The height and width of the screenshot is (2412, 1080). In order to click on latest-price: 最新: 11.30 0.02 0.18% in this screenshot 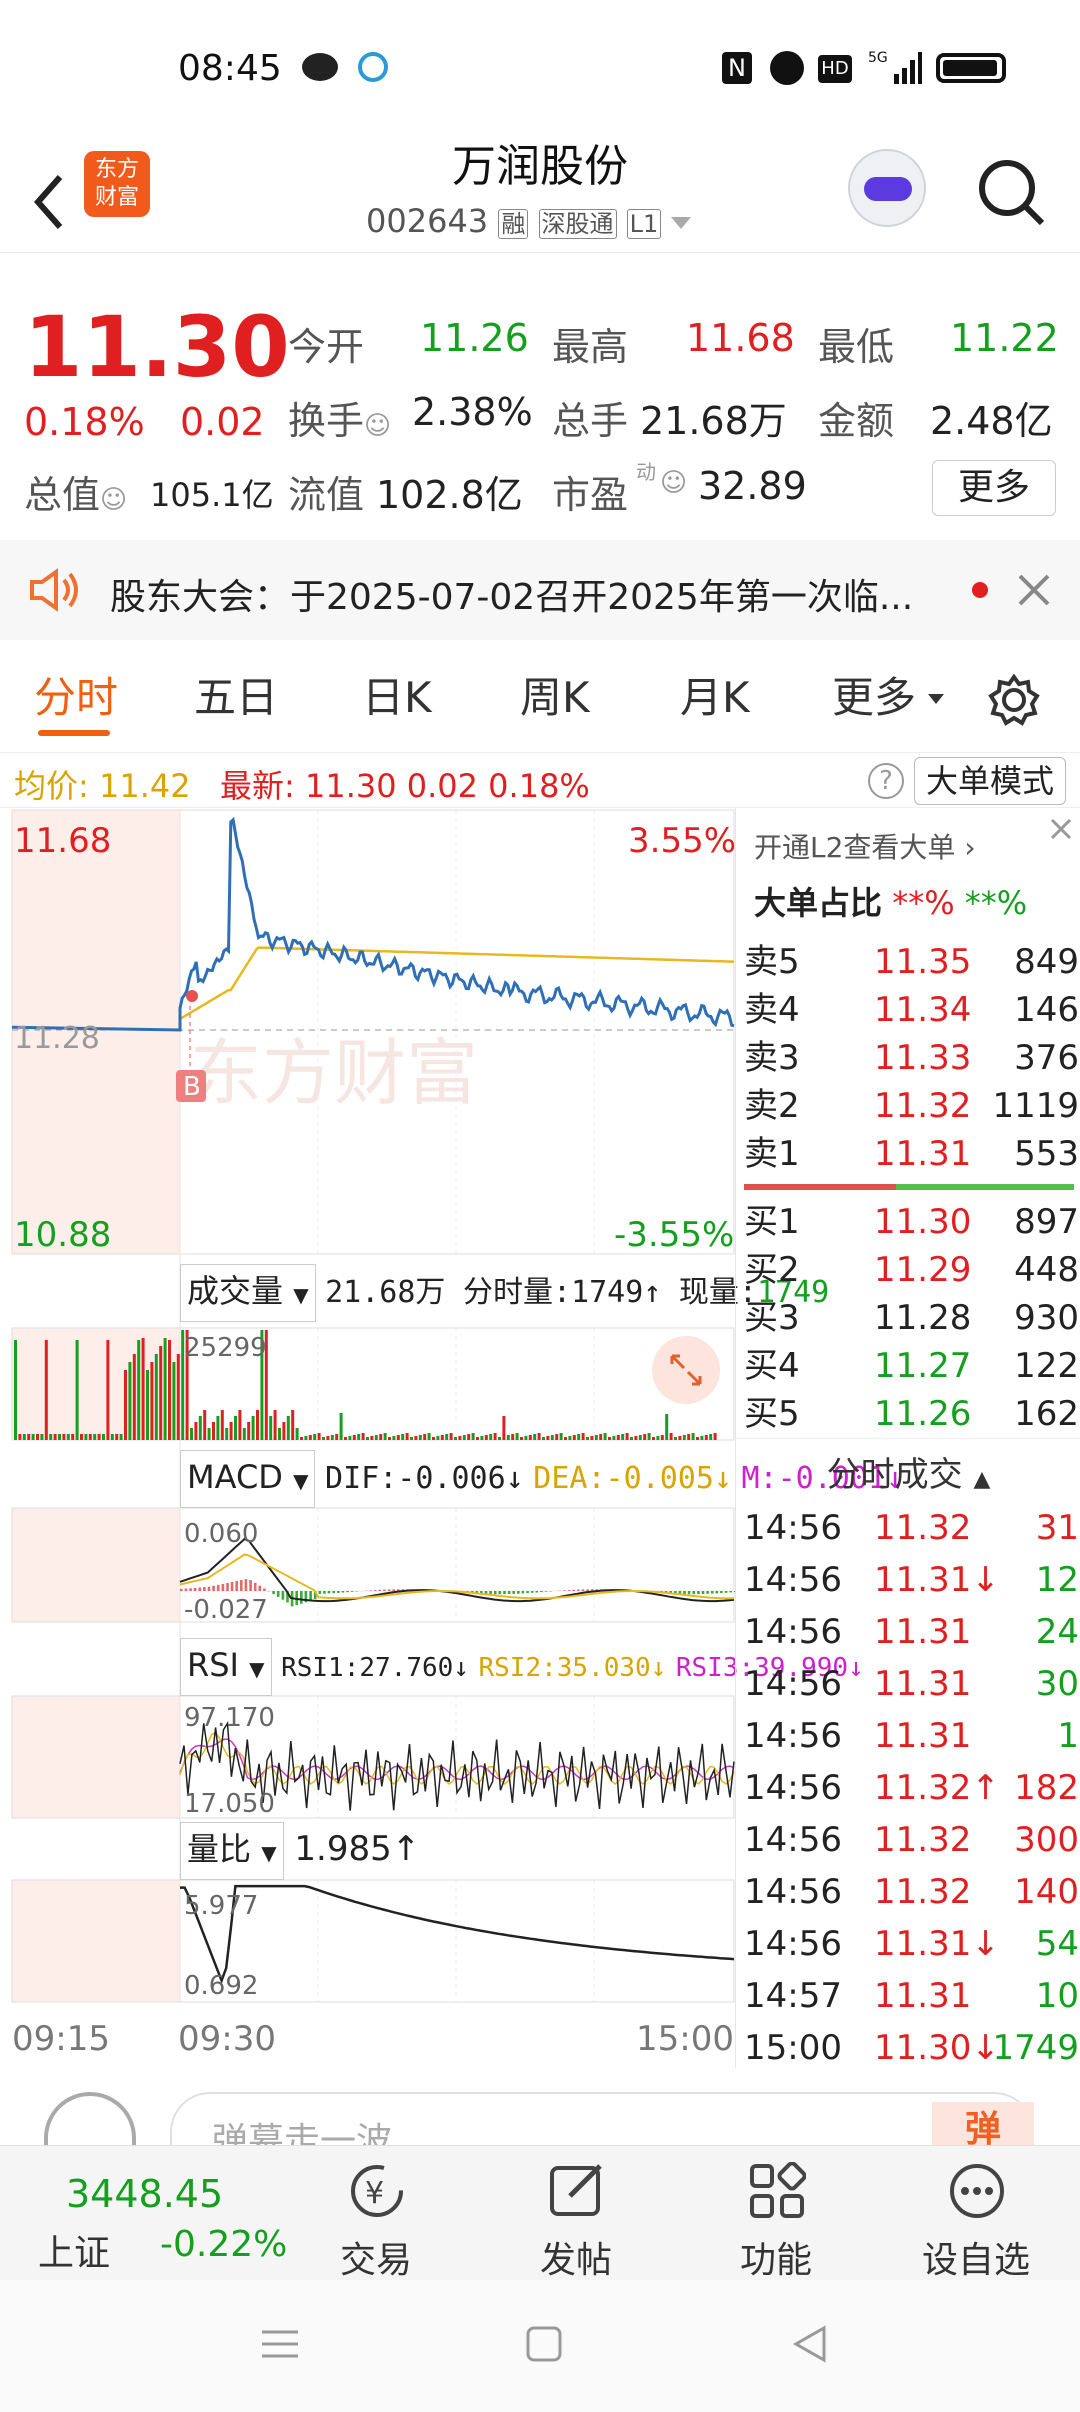, I will do `click(405, 786)`.